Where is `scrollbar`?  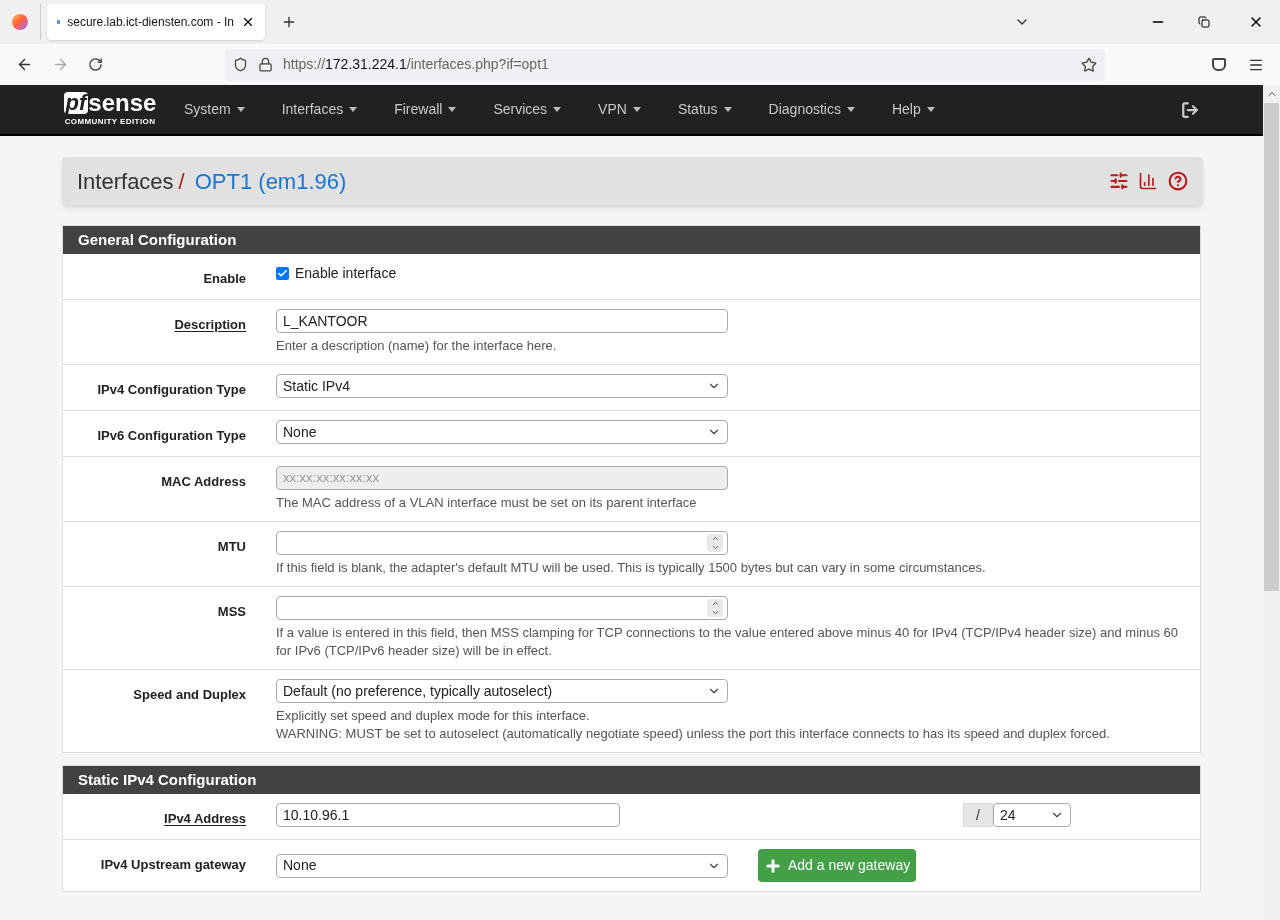 scrollbar is located at coordinates (1271, 502).